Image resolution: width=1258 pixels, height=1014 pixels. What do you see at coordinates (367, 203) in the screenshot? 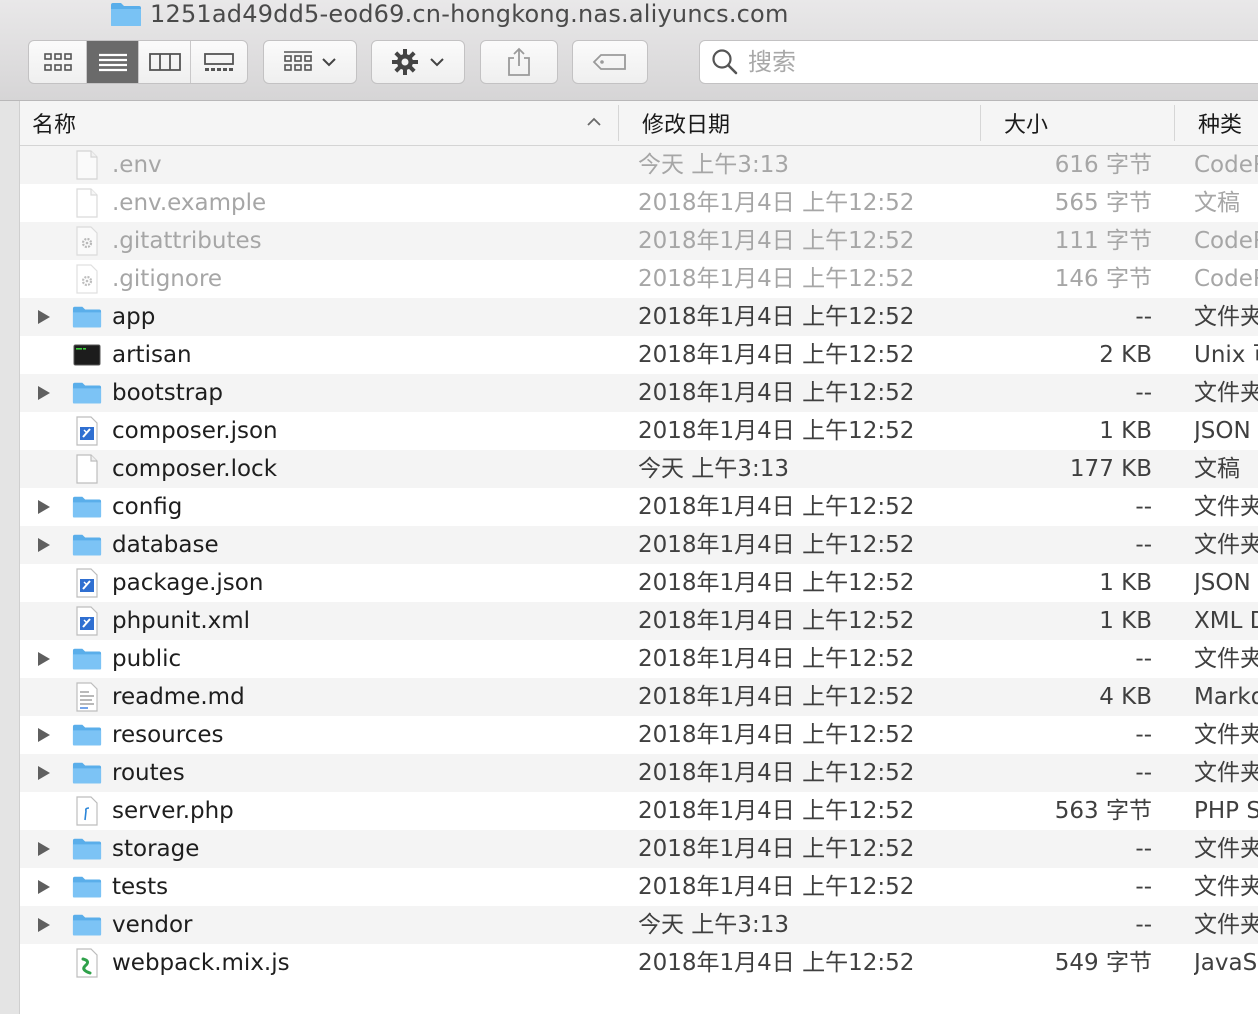
I see `file-name: .env.example` at bounding box center [367, 203].